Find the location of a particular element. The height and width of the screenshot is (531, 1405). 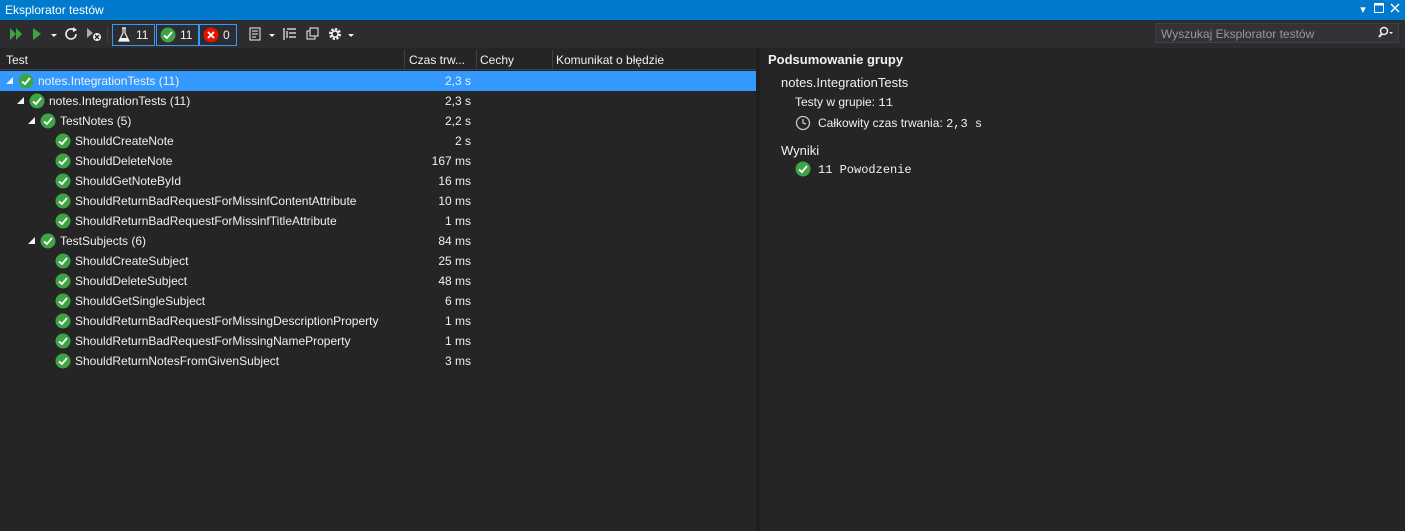

test-name: ShouldDeleteNote is located at coordinates (124, 161).